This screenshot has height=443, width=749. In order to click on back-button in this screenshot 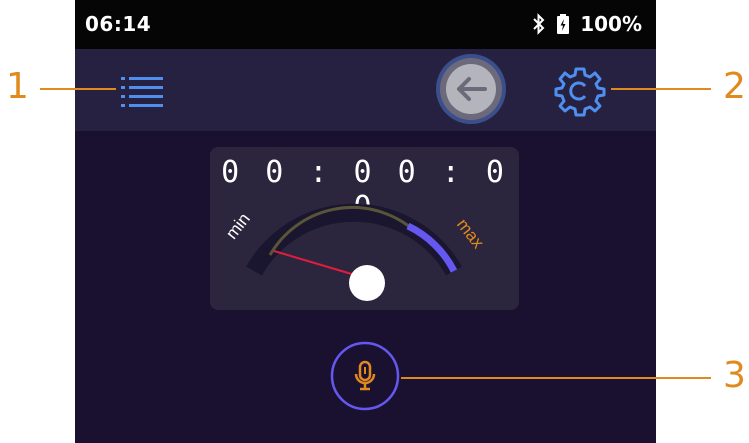, I will do `click(471, 89)`.